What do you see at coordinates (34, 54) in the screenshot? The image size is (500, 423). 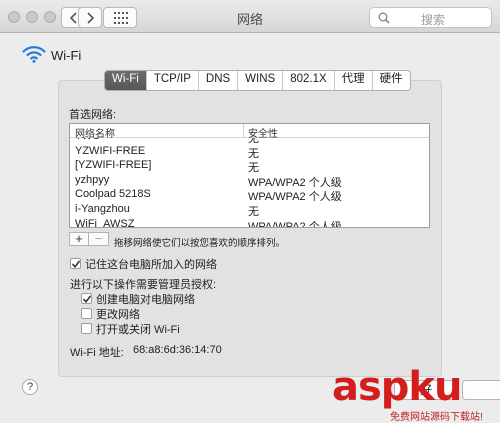 I see `wifi-icon` at bounding box center [34, 54].